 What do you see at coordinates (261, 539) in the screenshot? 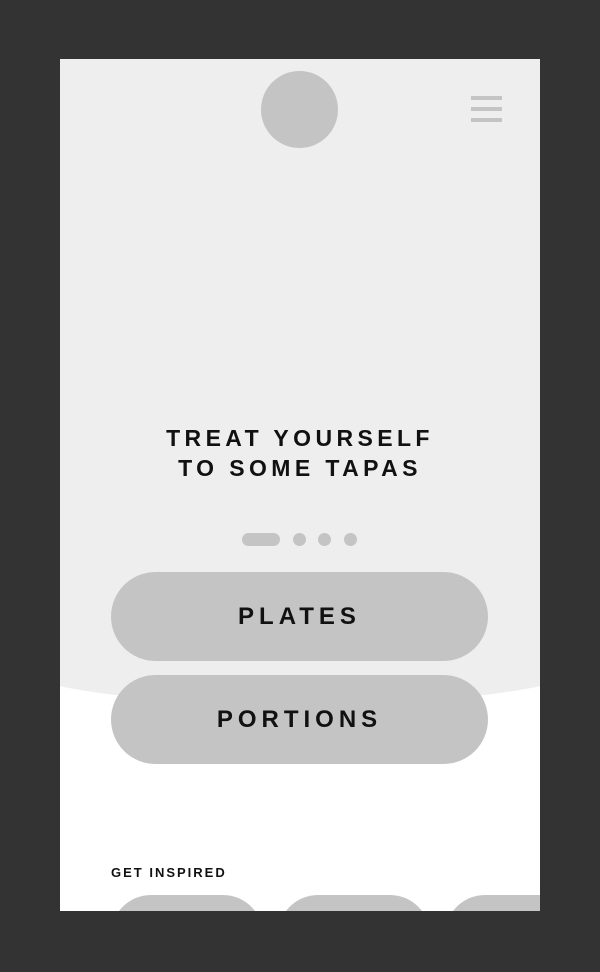
I see `carousel-dot-active` at bounding box center [261, 539].